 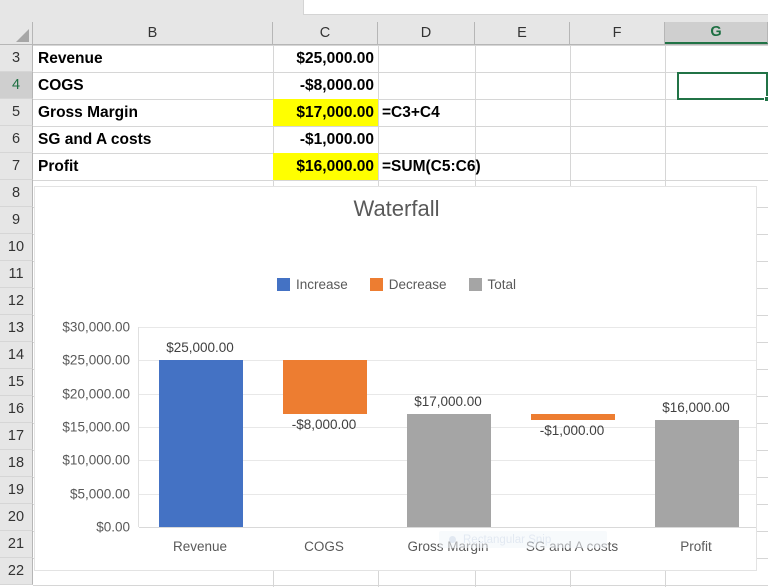 I want to click on legend-item-total: Total, so click(x=492, y=284).